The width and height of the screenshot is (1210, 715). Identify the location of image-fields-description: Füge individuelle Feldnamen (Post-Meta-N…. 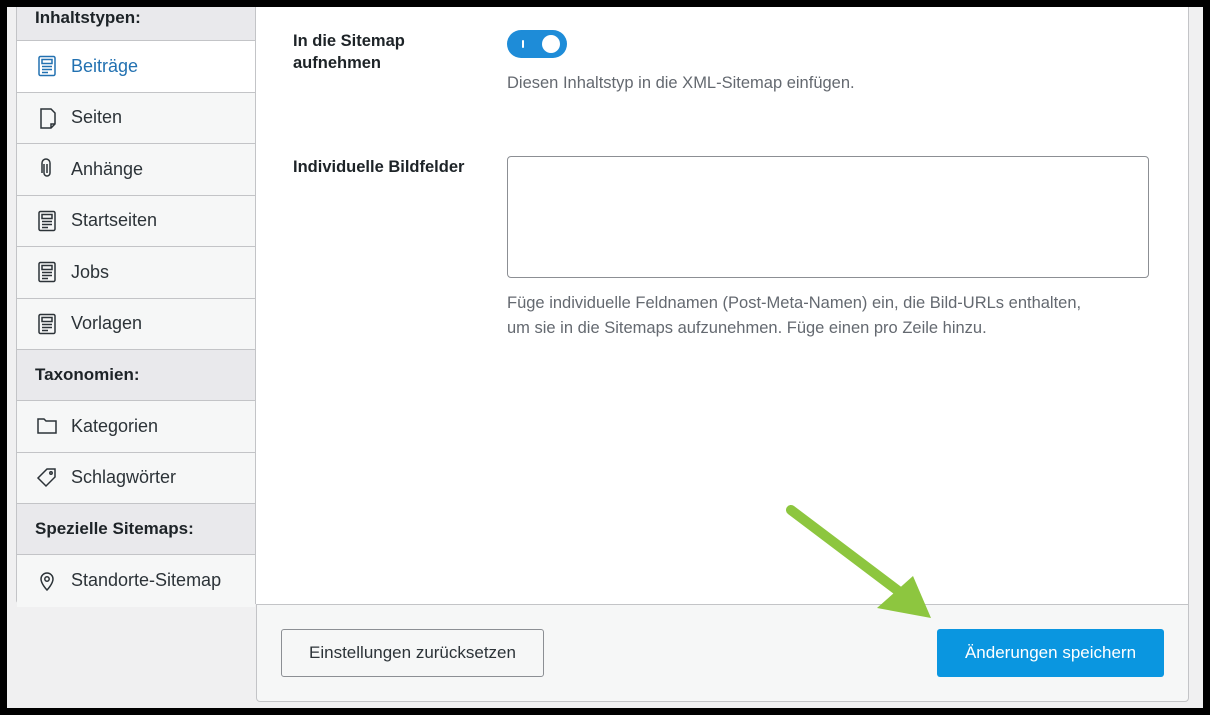
(794, 316).